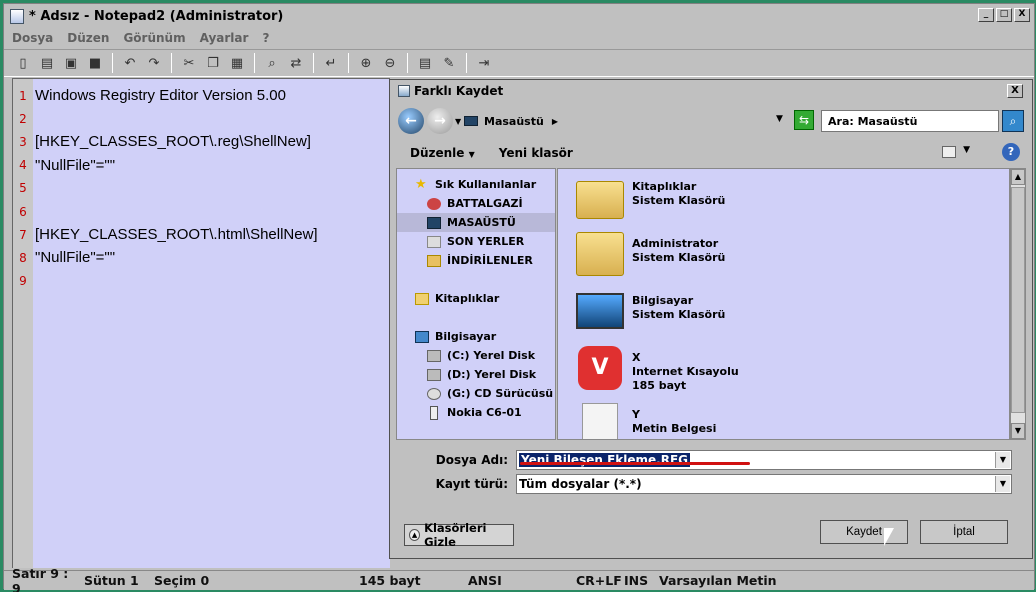  What do you see at coordinates (1015, 91) in the screenshot?
I see `dialog-close-button: X` at bounding box center [1015, 91].